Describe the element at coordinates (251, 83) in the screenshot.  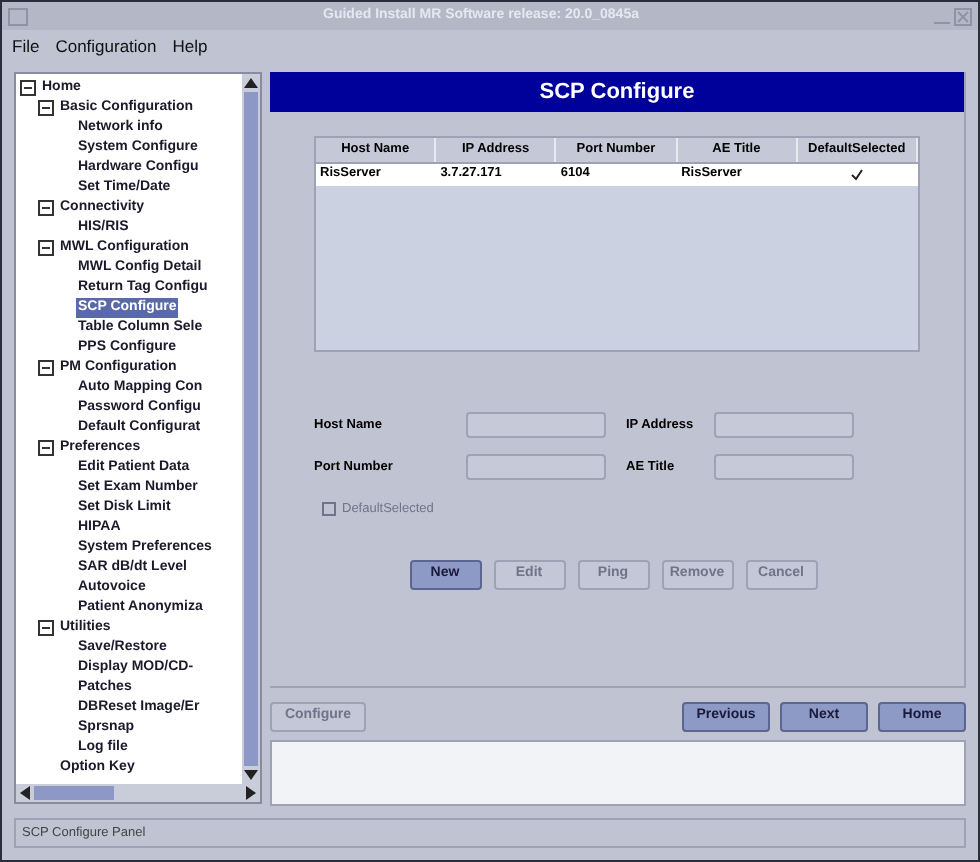
I see `scroll-up-icon` at that location.